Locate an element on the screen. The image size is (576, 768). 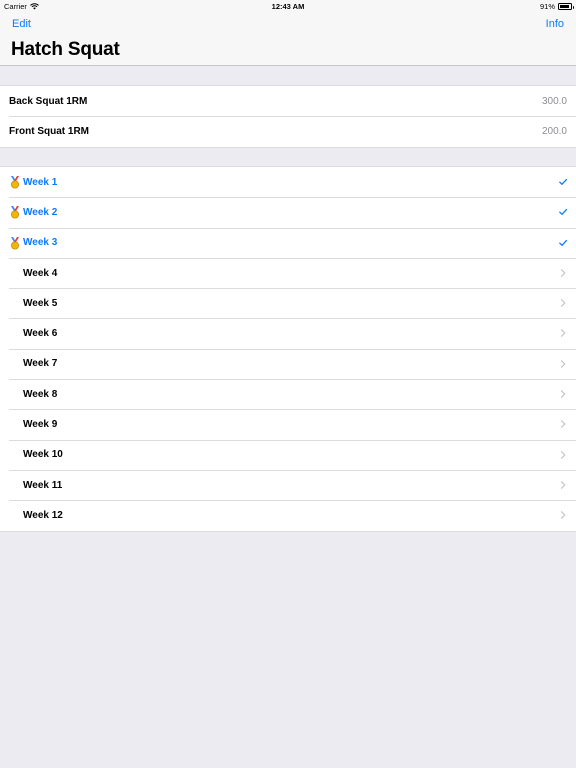
week-label: Week 3 is located at coordinates (40, 243).